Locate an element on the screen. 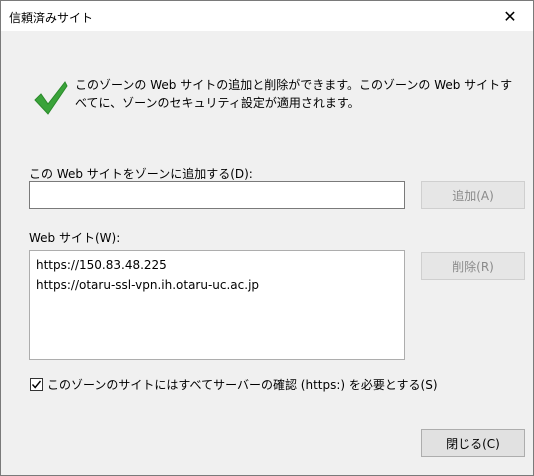 The height and width of the screenshot is (476, 534). checkmark-small-icon is located at coordinates (36, 384).